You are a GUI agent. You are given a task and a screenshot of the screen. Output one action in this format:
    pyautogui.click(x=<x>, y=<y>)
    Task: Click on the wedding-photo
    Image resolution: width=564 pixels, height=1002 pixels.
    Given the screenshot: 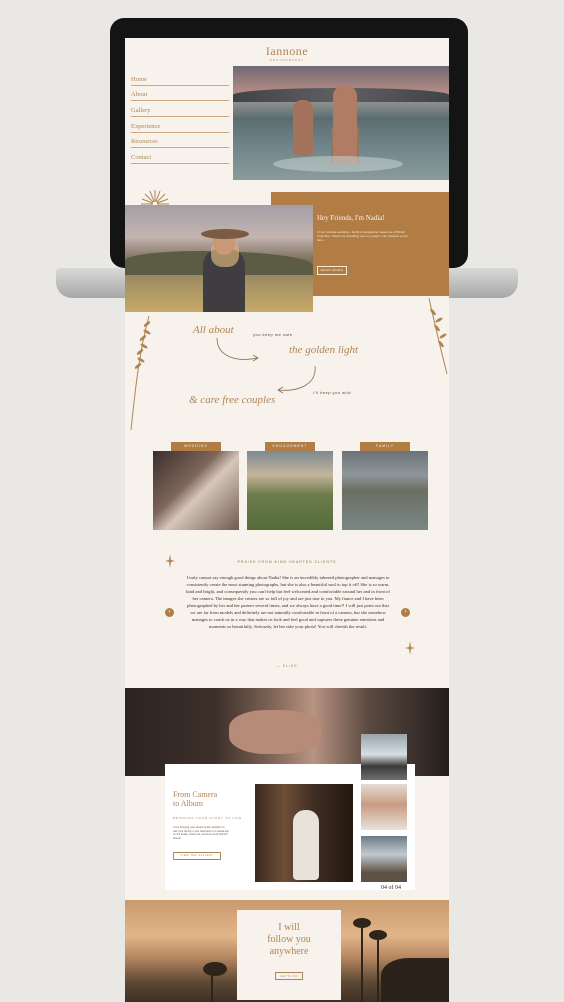 What is the action you would take?
    pyautogui.click(x=196, y=490)
    